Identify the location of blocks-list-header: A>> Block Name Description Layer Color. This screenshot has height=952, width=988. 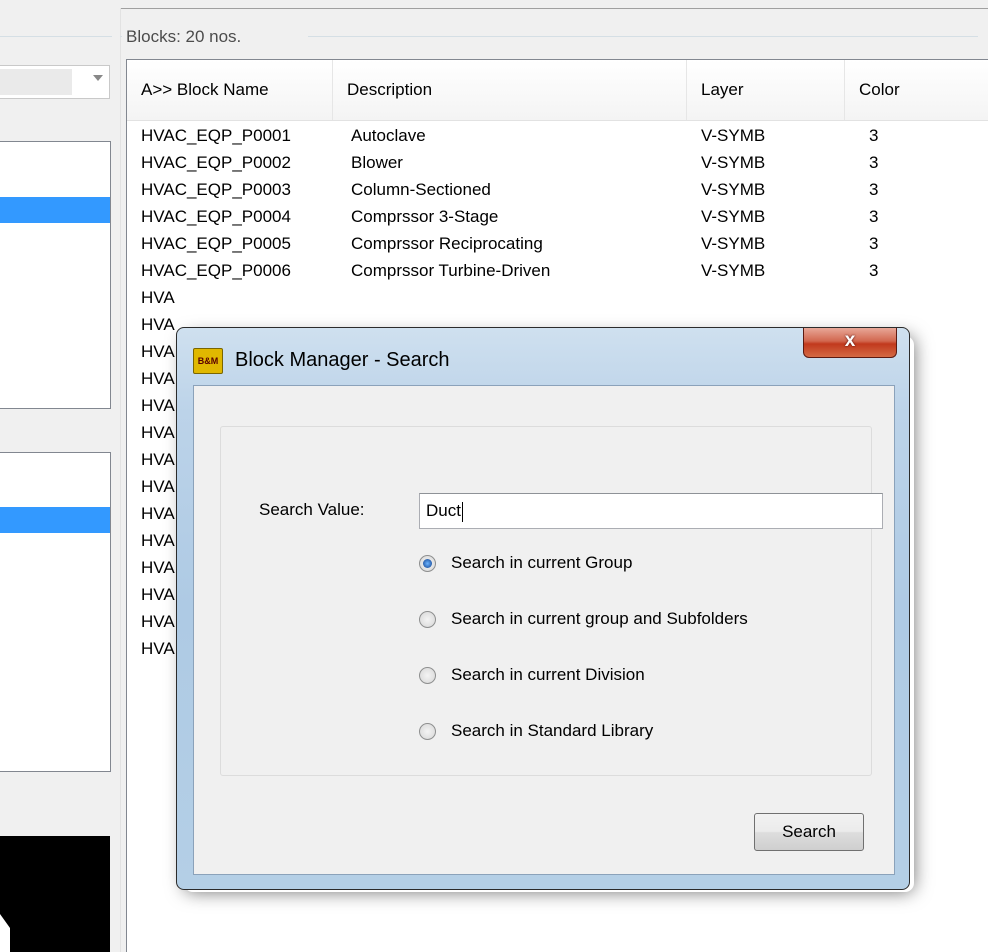
(557, 90).